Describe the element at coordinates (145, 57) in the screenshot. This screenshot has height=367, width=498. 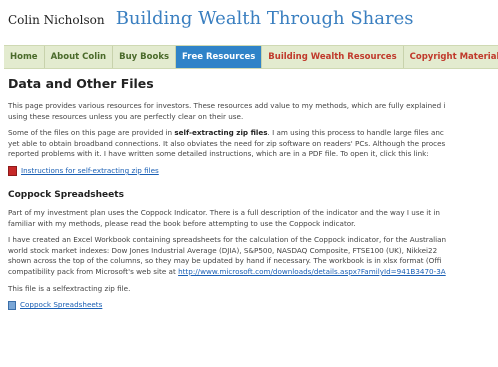
I see `nav-buy-books: Buy Books` at that location.